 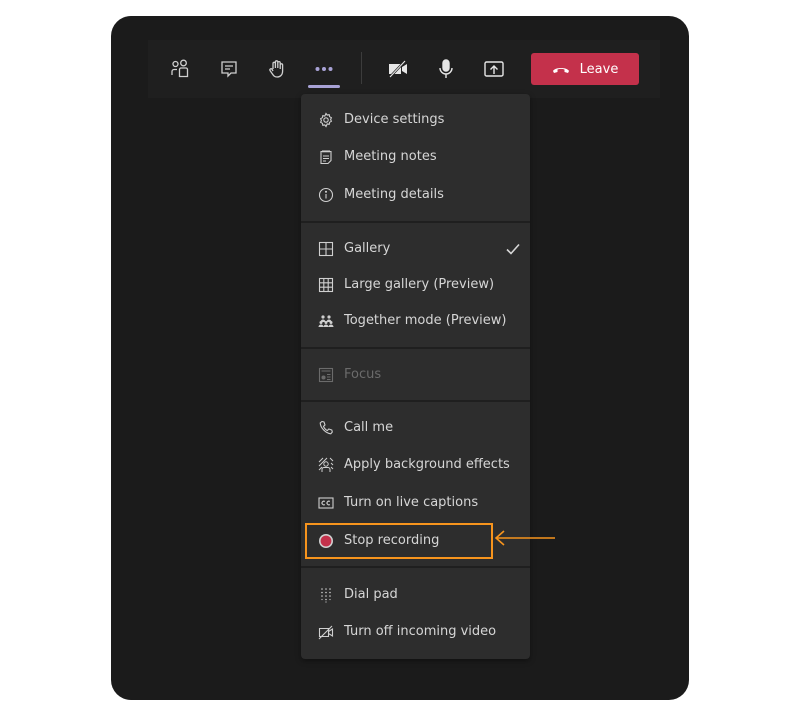 I want to click on share-button, so click(x=494, y=69).